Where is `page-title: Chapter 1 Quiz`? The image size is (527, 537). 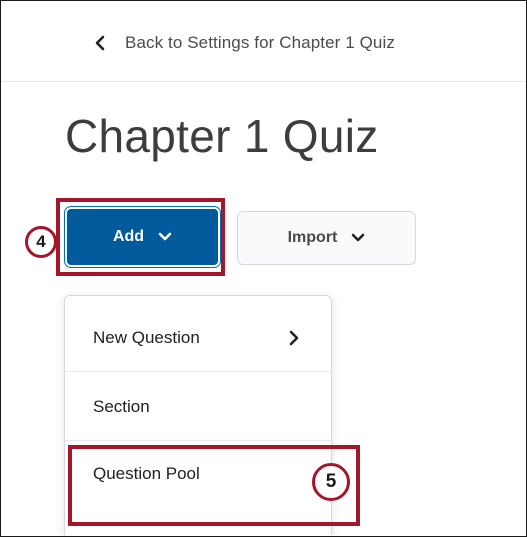
page-title: Chapter 1 Quiz is located at coordinates (222, 136).